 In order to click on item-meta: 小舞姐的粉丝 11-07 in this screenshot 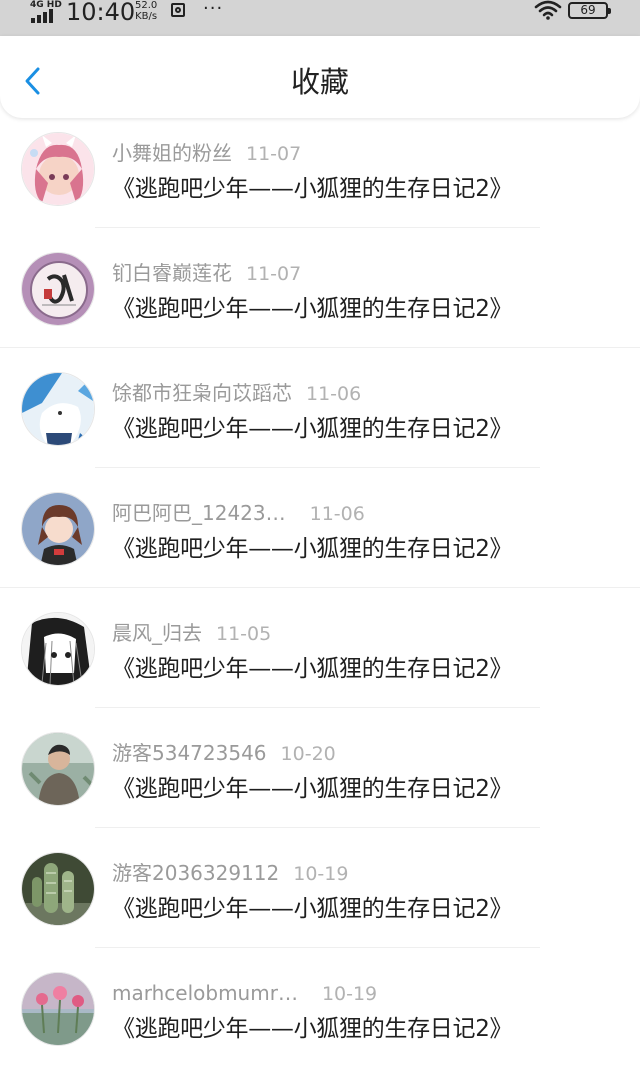, I will do `click(206, 154)`.